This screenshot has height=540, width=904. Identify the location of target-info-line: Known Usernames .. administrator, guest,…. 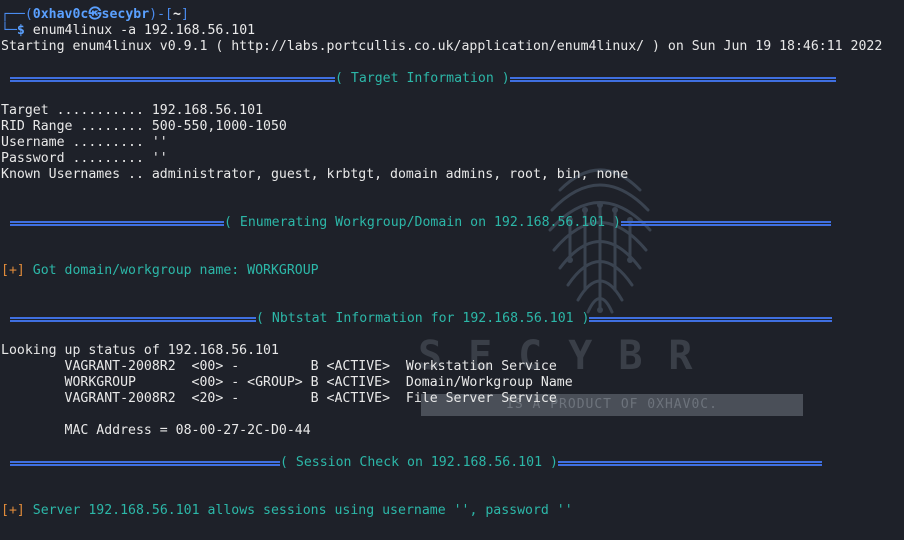
(315, 174).